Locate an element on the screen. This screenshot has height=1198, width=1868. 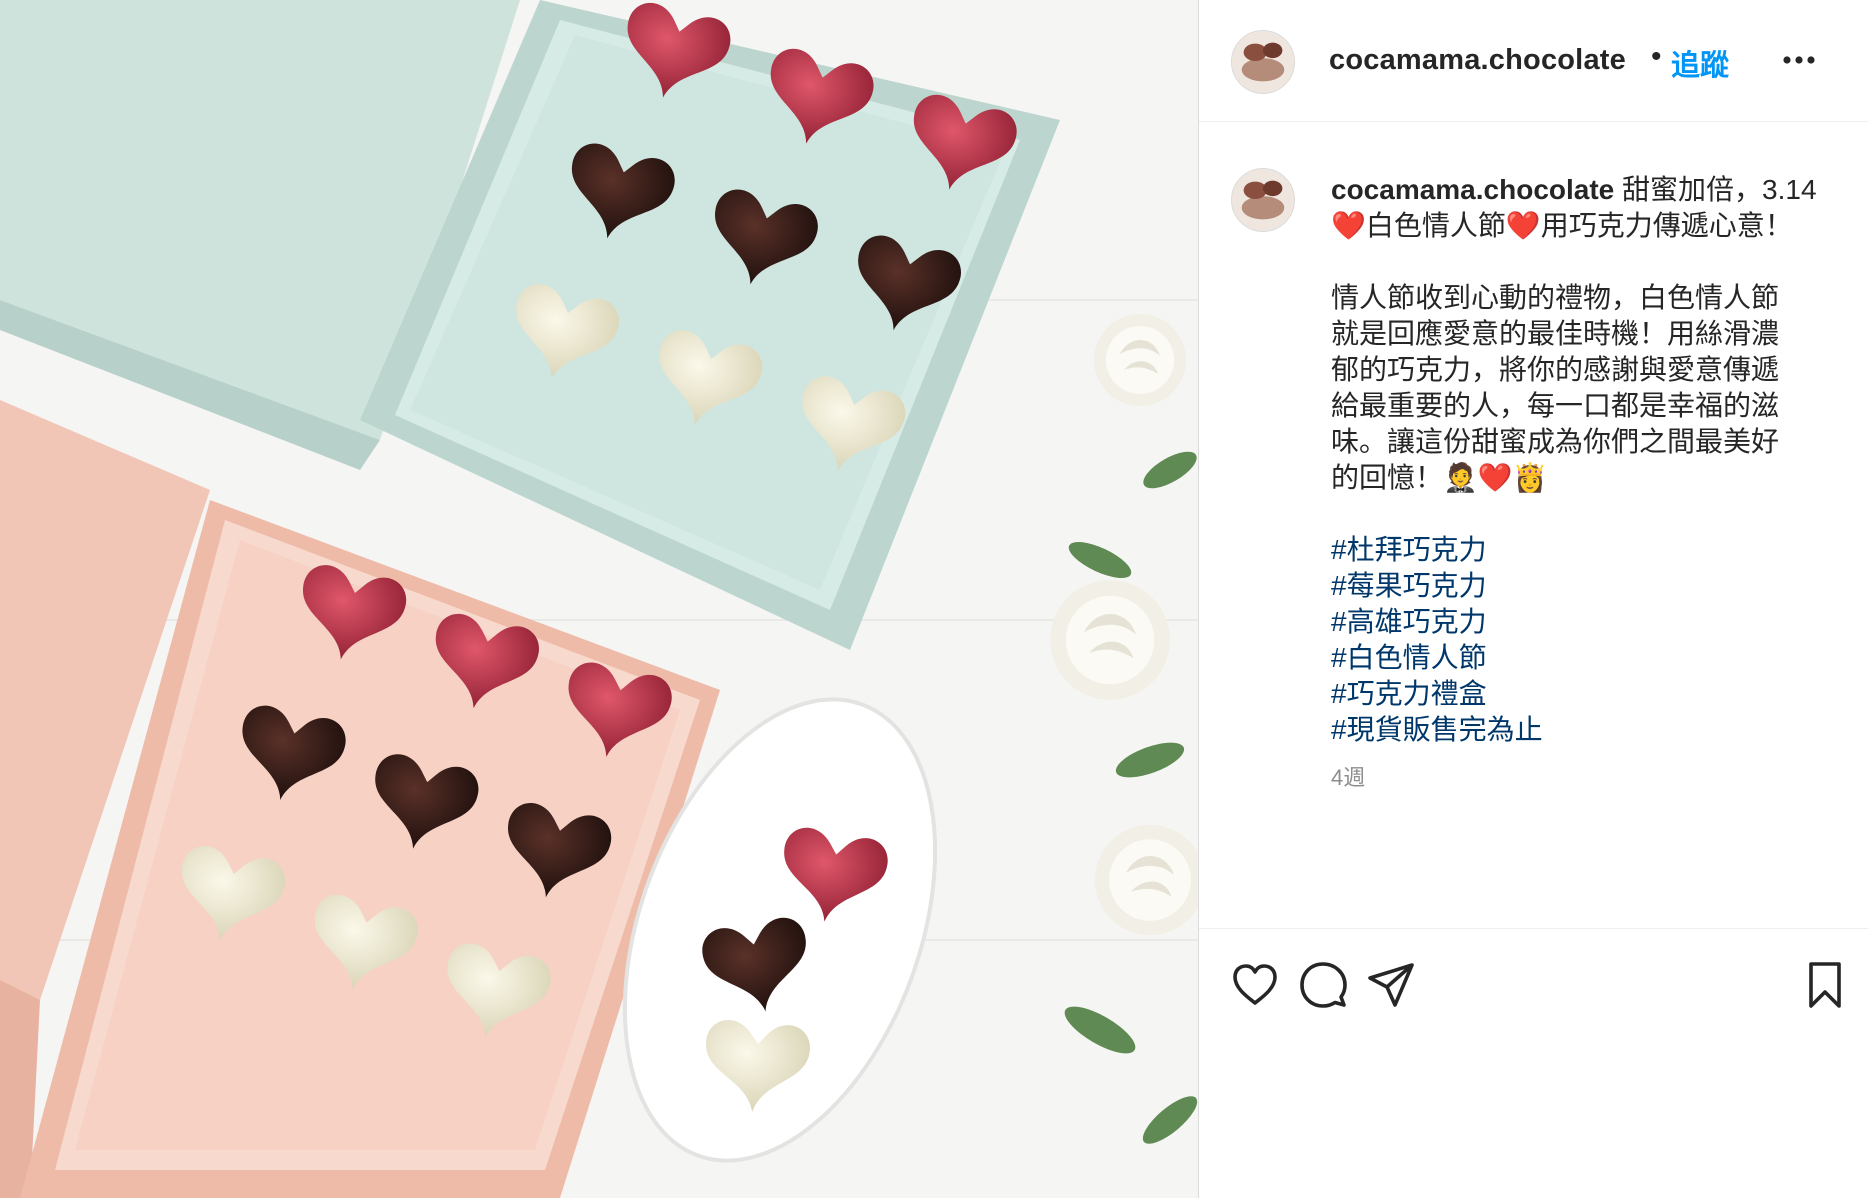
post-header: cocamama.chocolate • 追蹤 is located at coordinates (1533, 61).